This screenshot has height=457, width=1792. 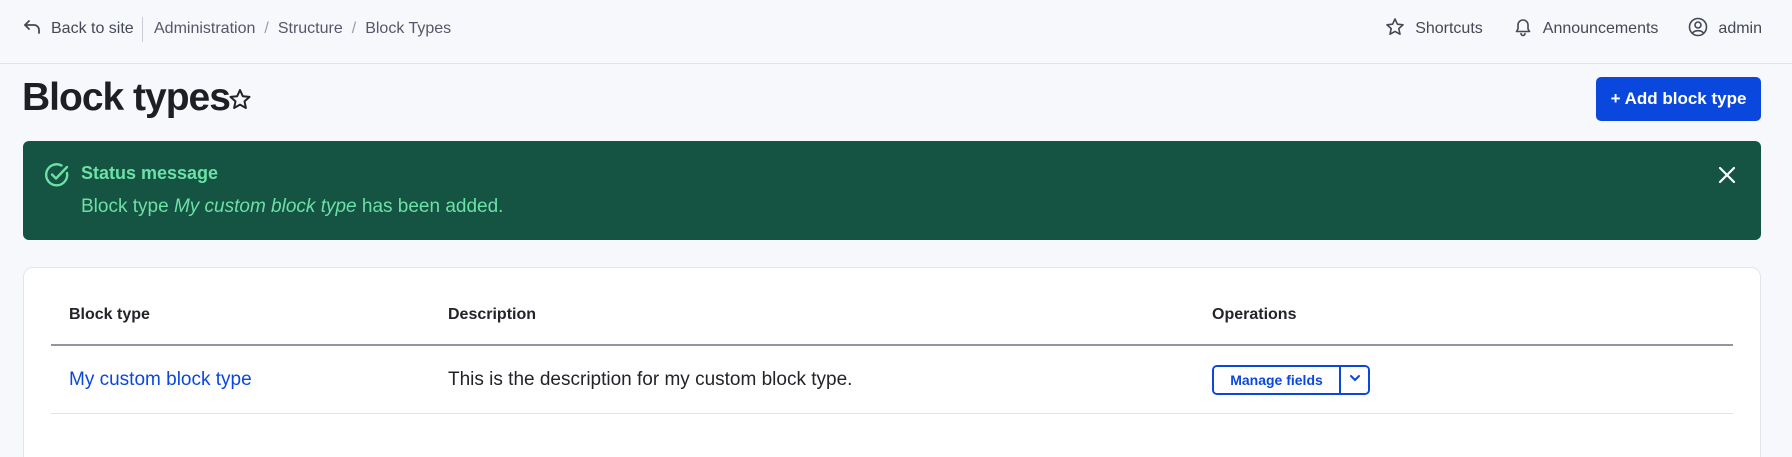 I want to click on chevron-down-icon, so click(x=1355, y=380).